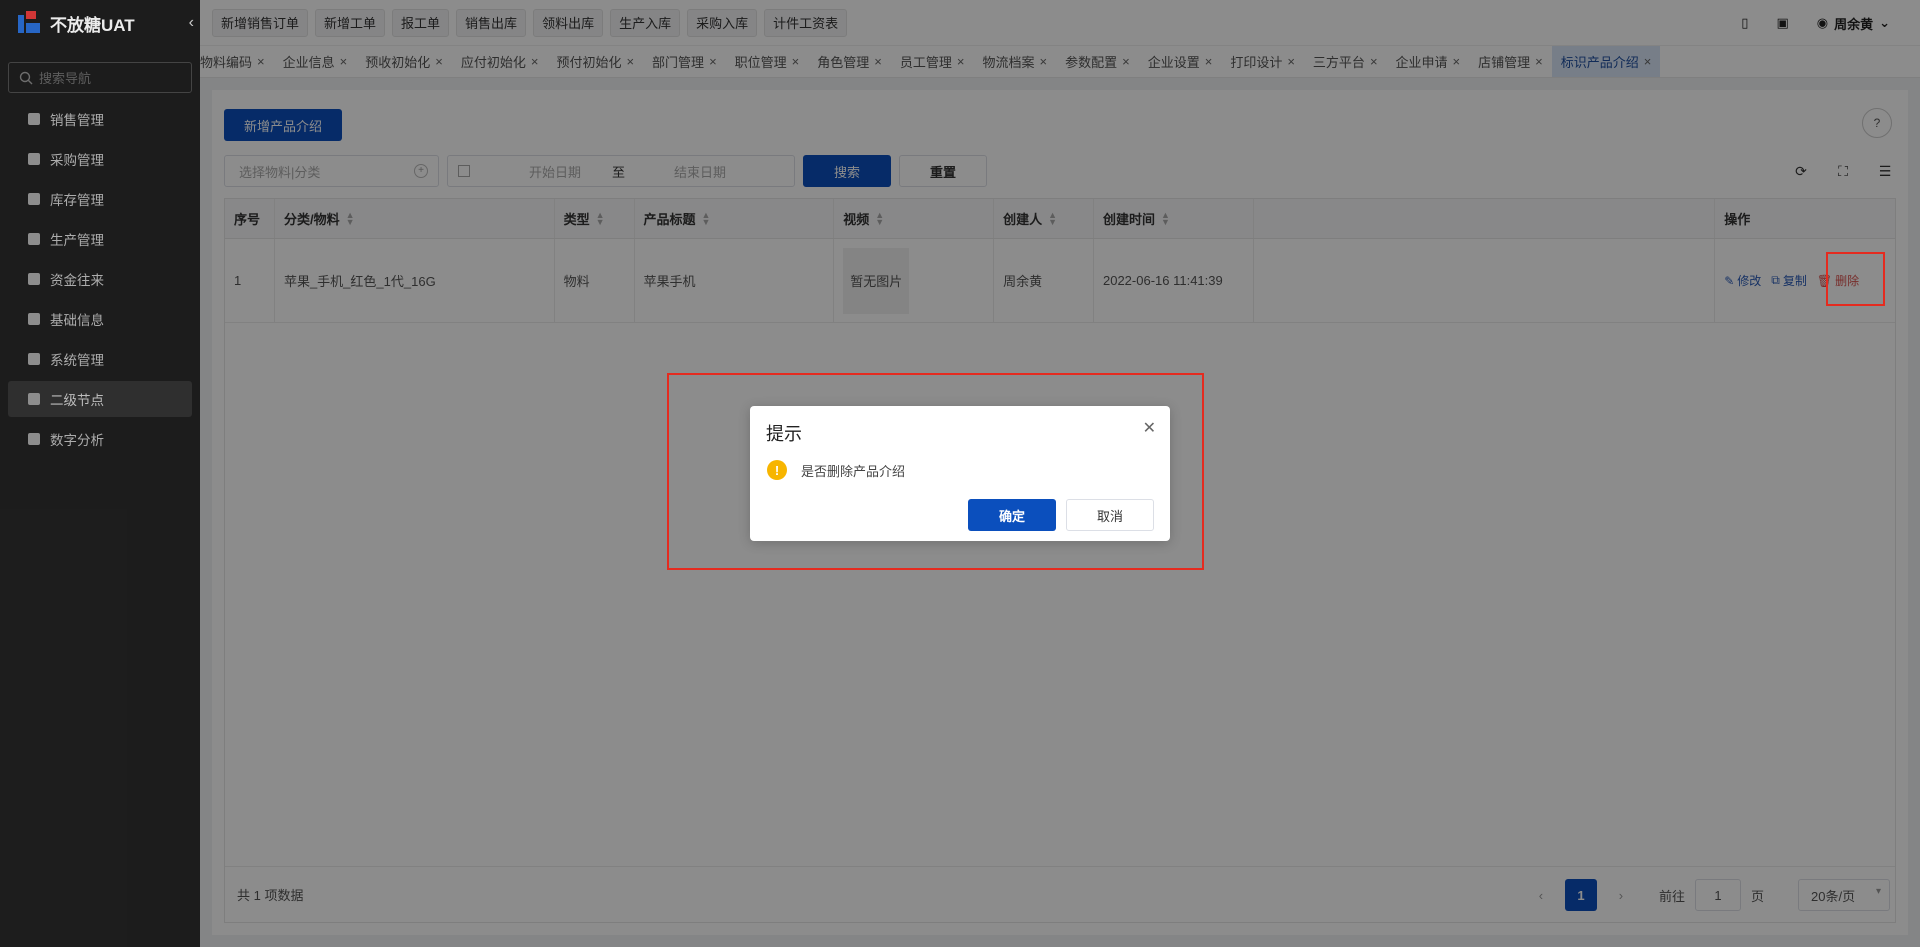  Describe the element at coordinates (1110, 515) in the screenshot. I see `cancel-button: 取消` at that location.